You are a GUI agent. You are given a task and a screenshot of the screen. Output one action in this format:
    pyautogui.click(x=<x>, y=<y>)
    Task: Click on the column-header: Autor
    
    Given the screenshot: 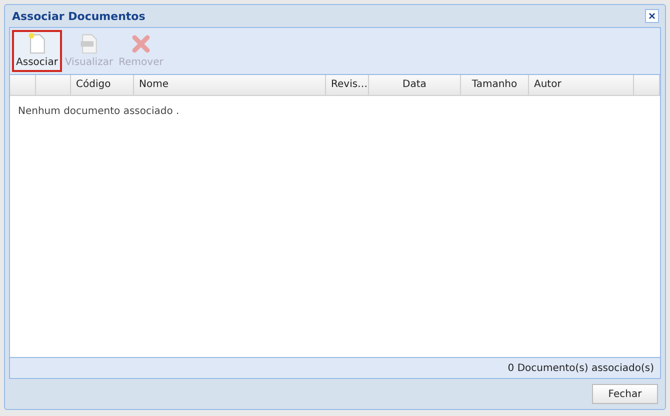 What is the action you would take?
    pyautogui.click(x=581, y=85)
    